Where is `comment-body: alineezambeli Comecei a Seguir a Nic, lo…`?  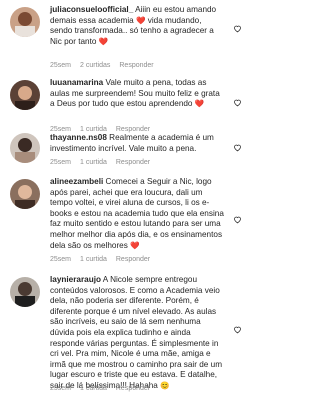
comment-body: alineezambeli Comecei a Seguir a Nic, lo… is located at coordinates (138, 214).